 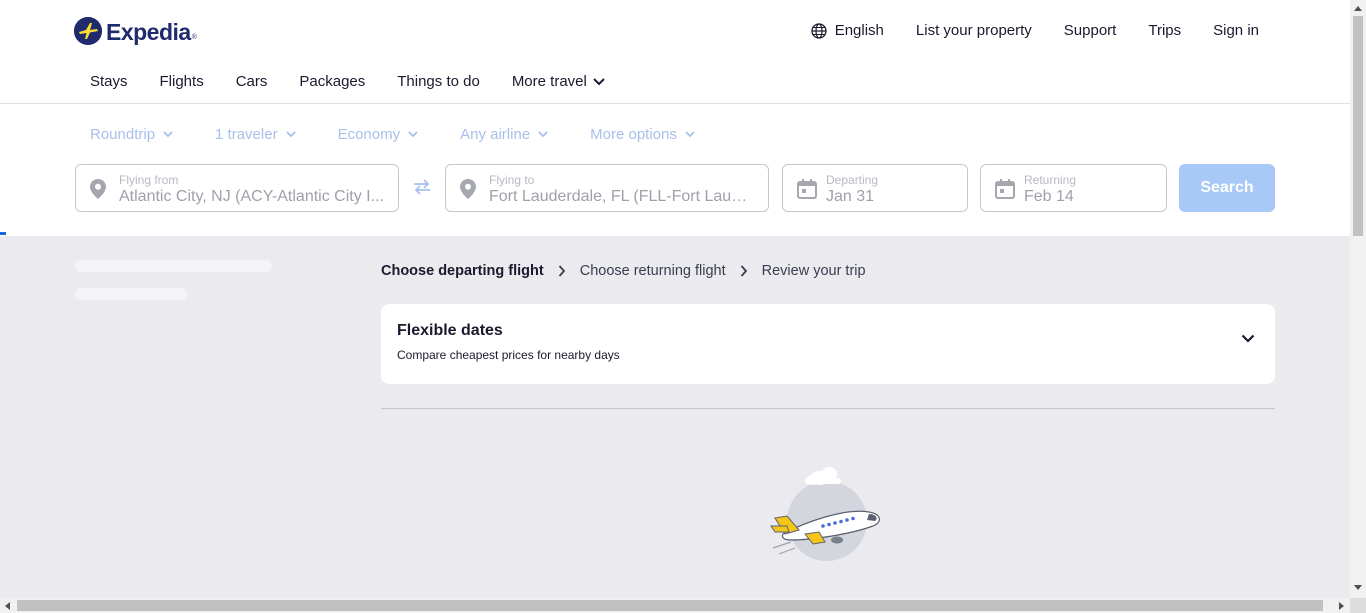 What do you see at coordinates (3, 233) in the screenshot?
I see `loading-progress-bar` at bounding box center [3, 233].